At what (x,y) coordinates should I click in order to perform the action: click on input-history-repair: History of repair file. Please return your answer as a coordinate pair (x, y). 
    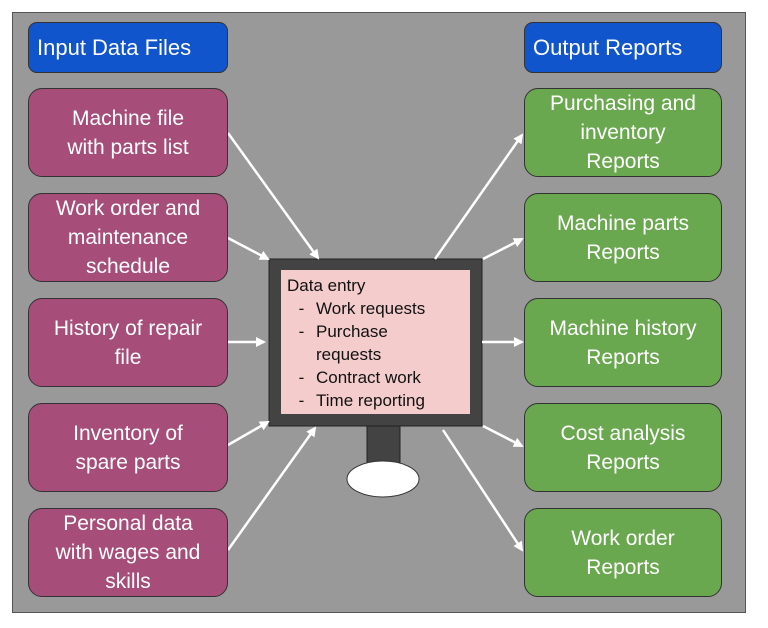
    Looking at the image, I should click on (128, 342).